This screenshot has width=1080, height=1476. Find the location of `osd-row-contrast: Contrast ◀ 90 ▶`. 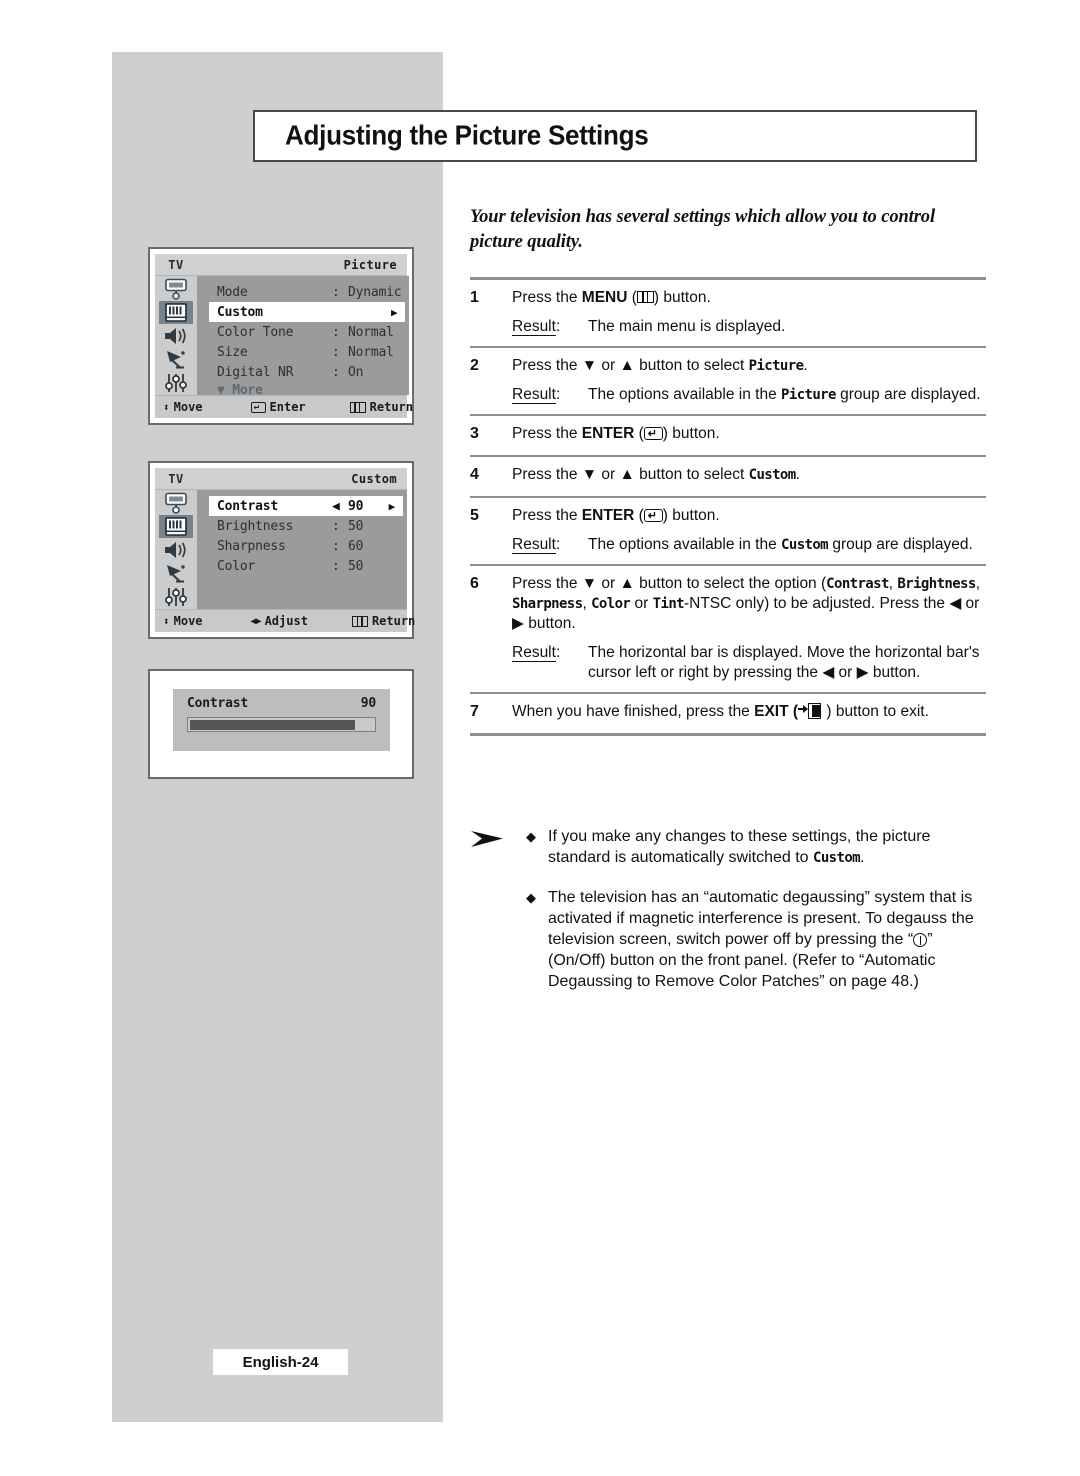

osd-row-contrast: Contrast ◀ 90 ▶ is located at coordinates (306, 506).